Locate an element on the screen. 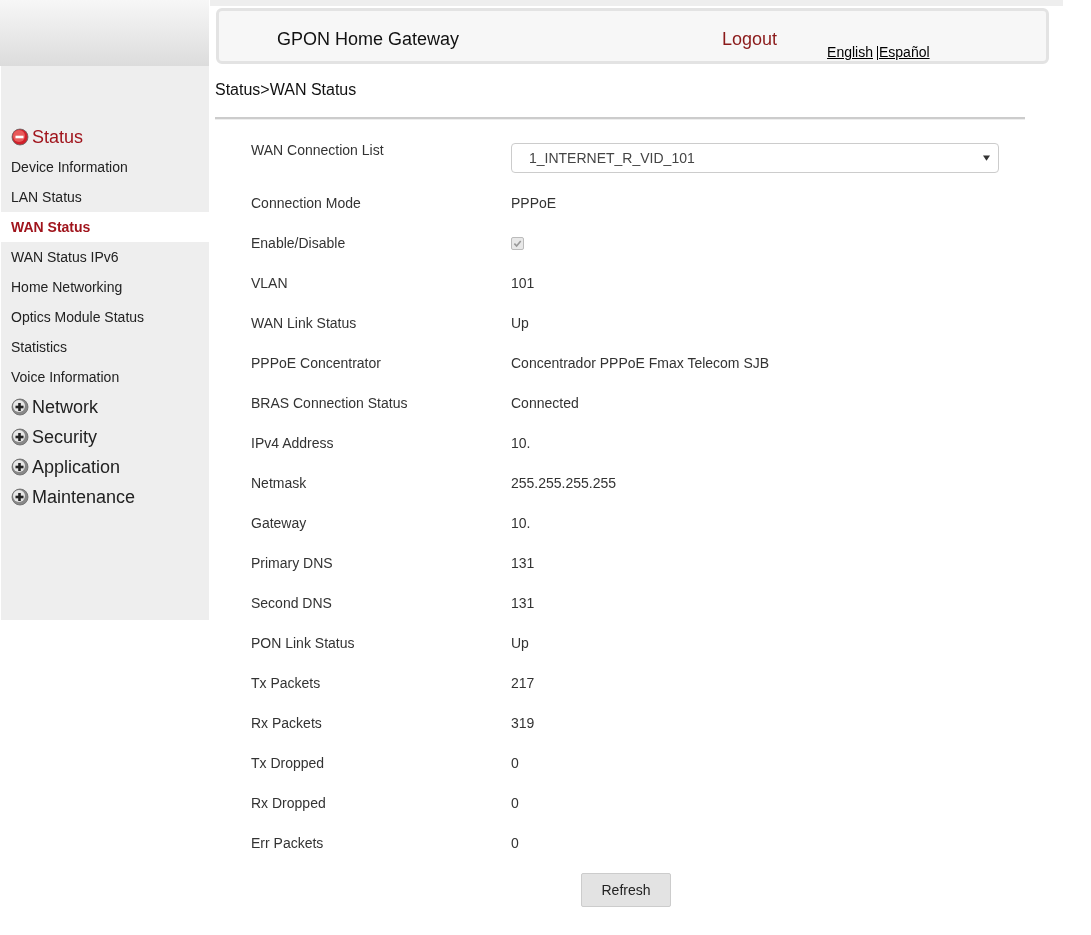  field-label: Tx Packets is located at coordinates (286, 683).